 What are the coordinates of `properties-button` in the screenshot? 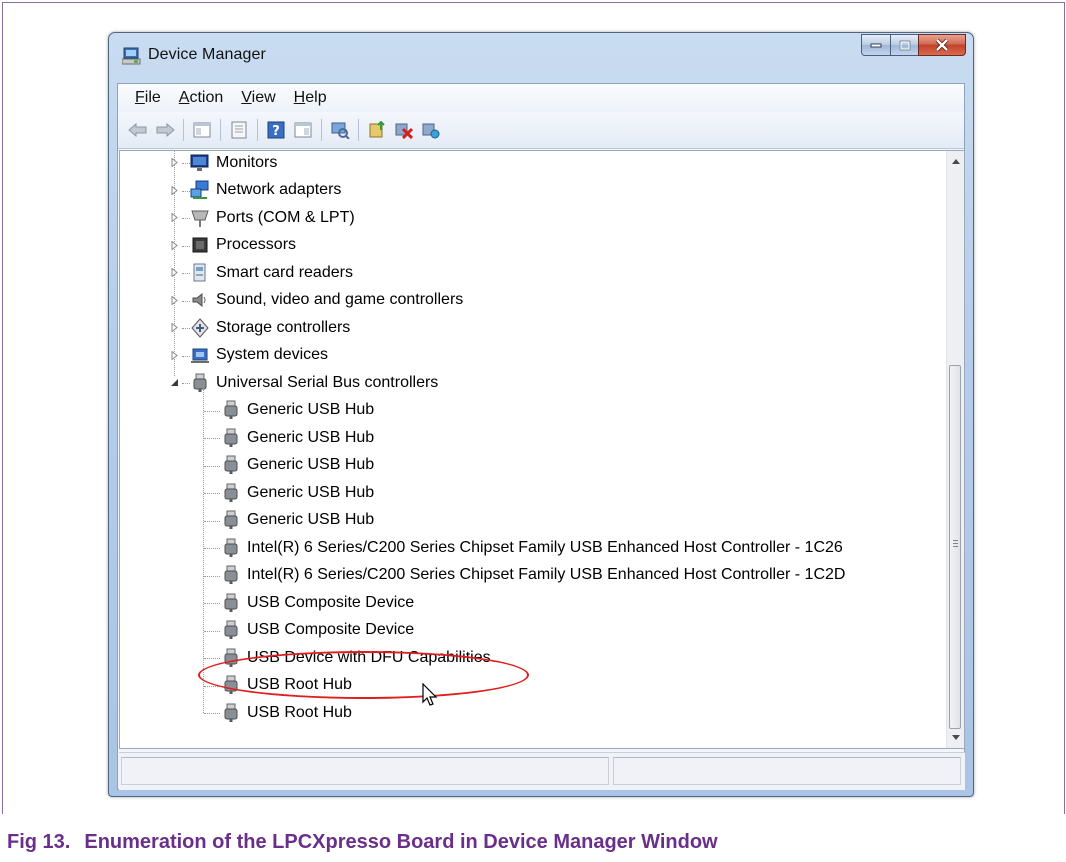 It's located at (239, 130).